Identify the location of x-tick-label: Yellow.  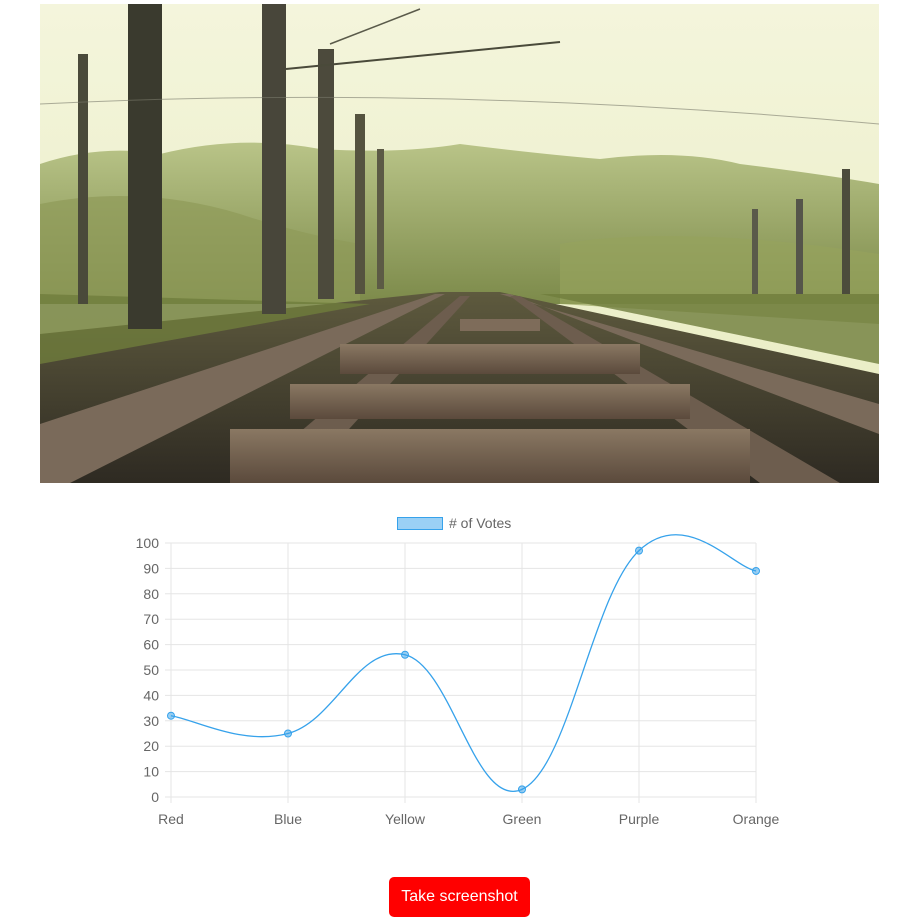
(405, 819).